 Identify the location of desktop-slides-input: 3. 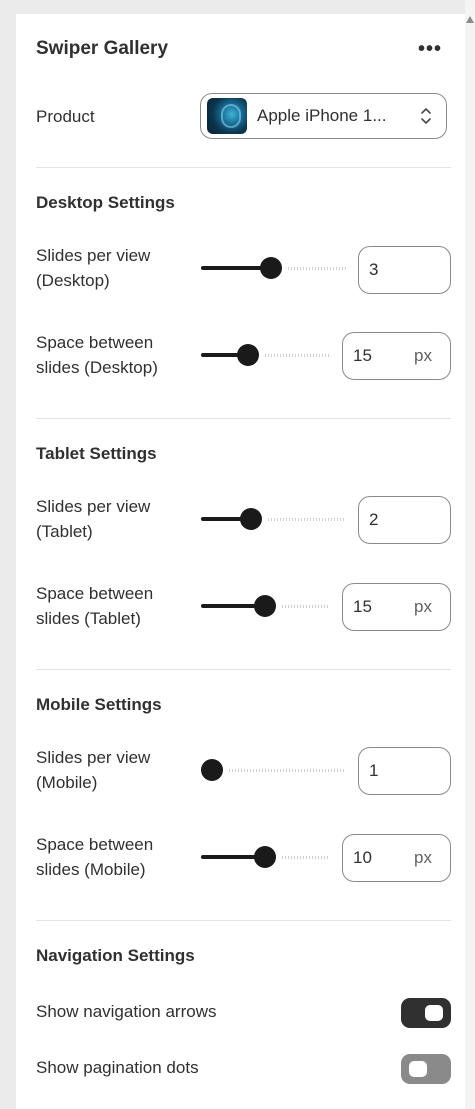
(404, 270).